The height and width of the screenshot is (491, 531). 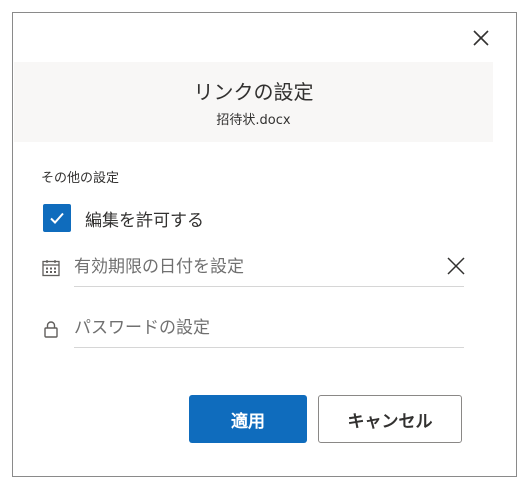 I want to click on allow-edit-checkbox, so click(x=57, y=218).